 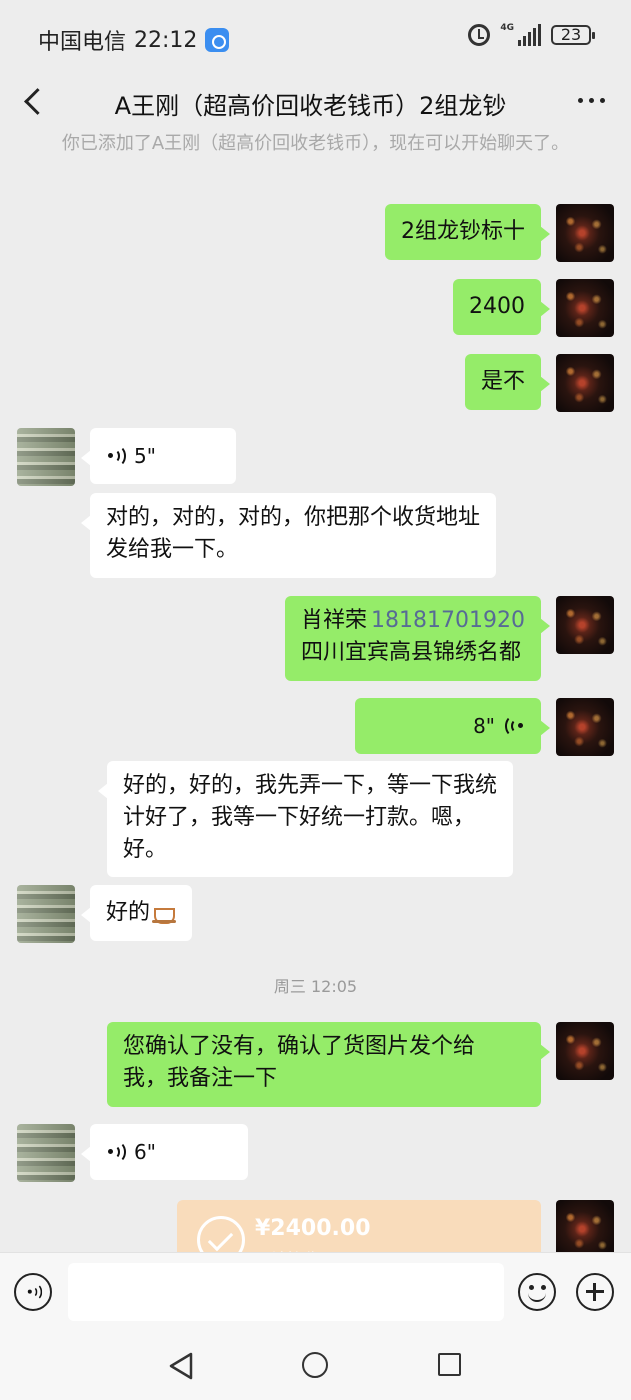 What do you see at coordinates (463, 231) in the screenshot?
I see `message-text: 2组龙钞标十` at bounding box center [463, 231].